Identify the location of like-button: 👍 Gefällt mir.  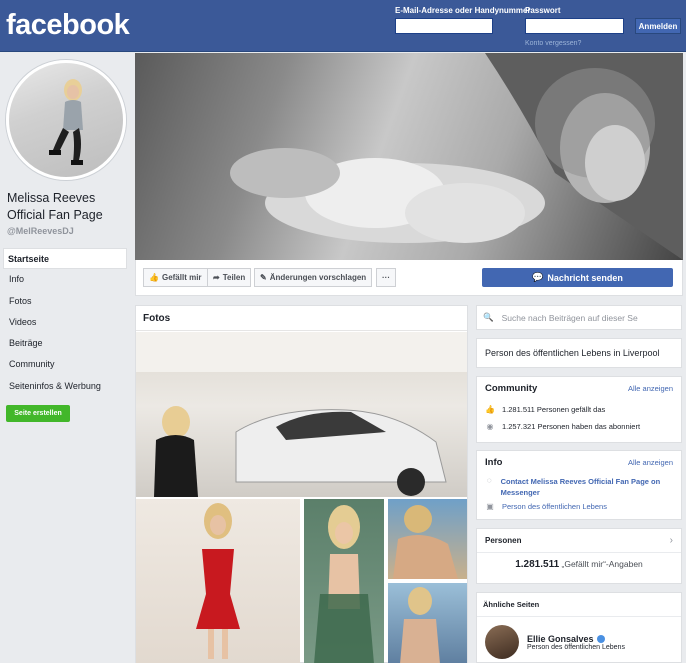
(175, 277).